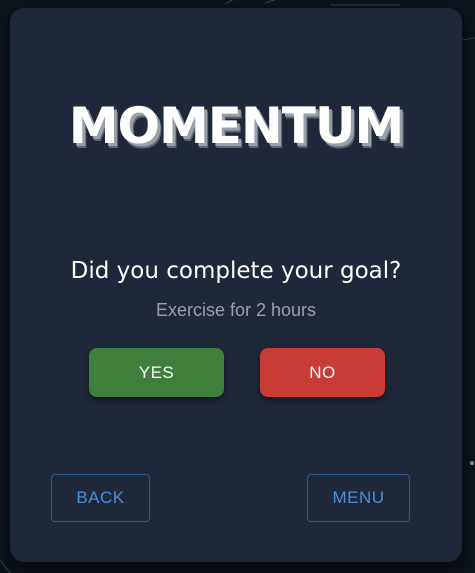  Describe the element at coordinates (236, 271) in the screenshot. I see `goal-question: Did you complete your goal?` at that location.